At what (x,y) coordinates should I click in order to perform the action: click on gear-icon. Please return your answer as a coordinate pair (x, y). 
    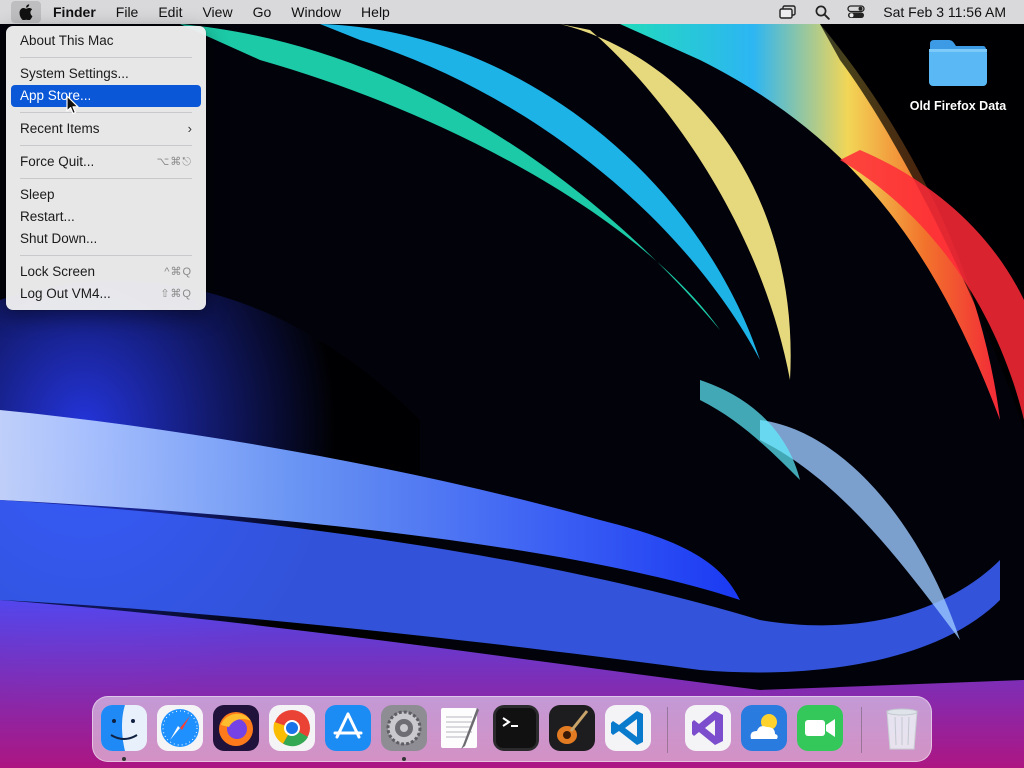
    Looking at the image, I should click on (404, 728).